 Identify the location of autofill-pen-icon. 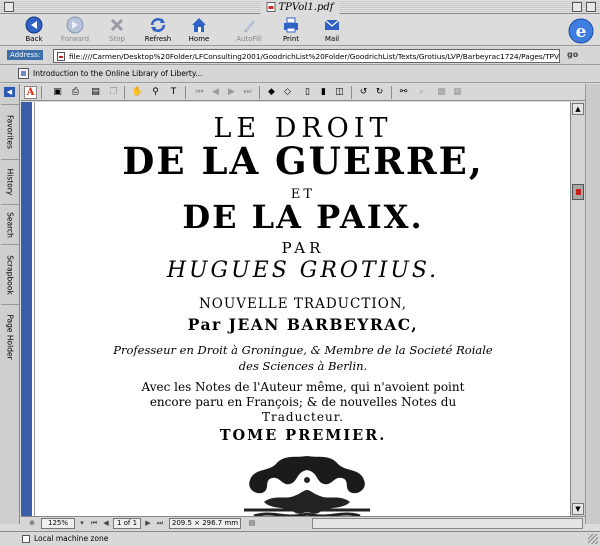
(249, 26).